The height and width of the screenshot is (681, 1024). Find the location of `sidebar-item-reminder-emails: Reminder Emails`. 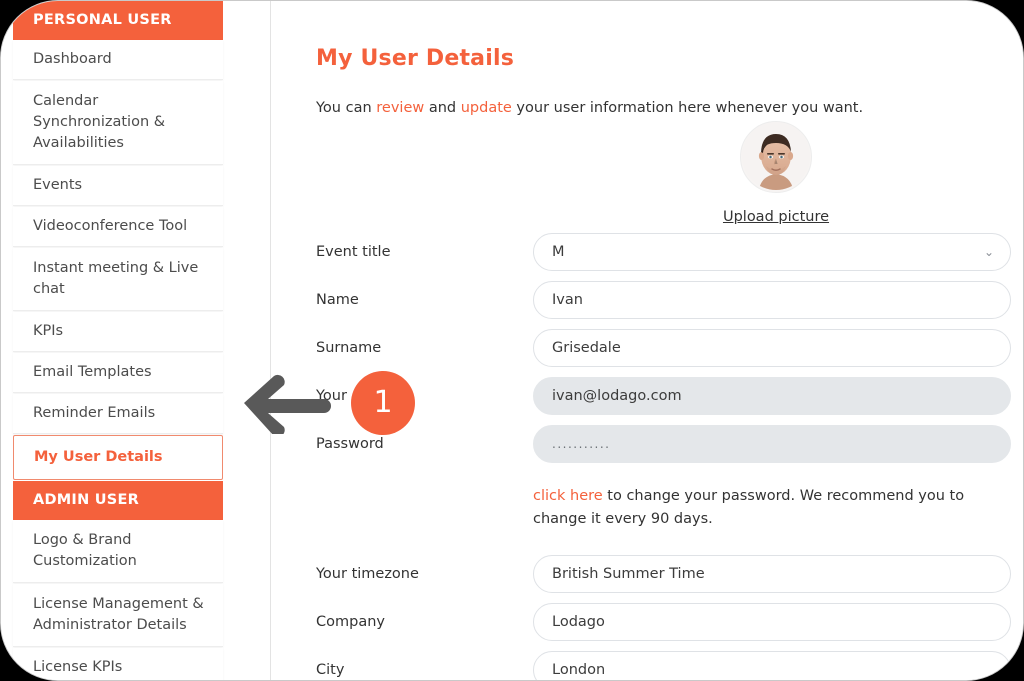

sidebar-item-reminder-emails: Reminder Emails is located at coordinates (118, 414).